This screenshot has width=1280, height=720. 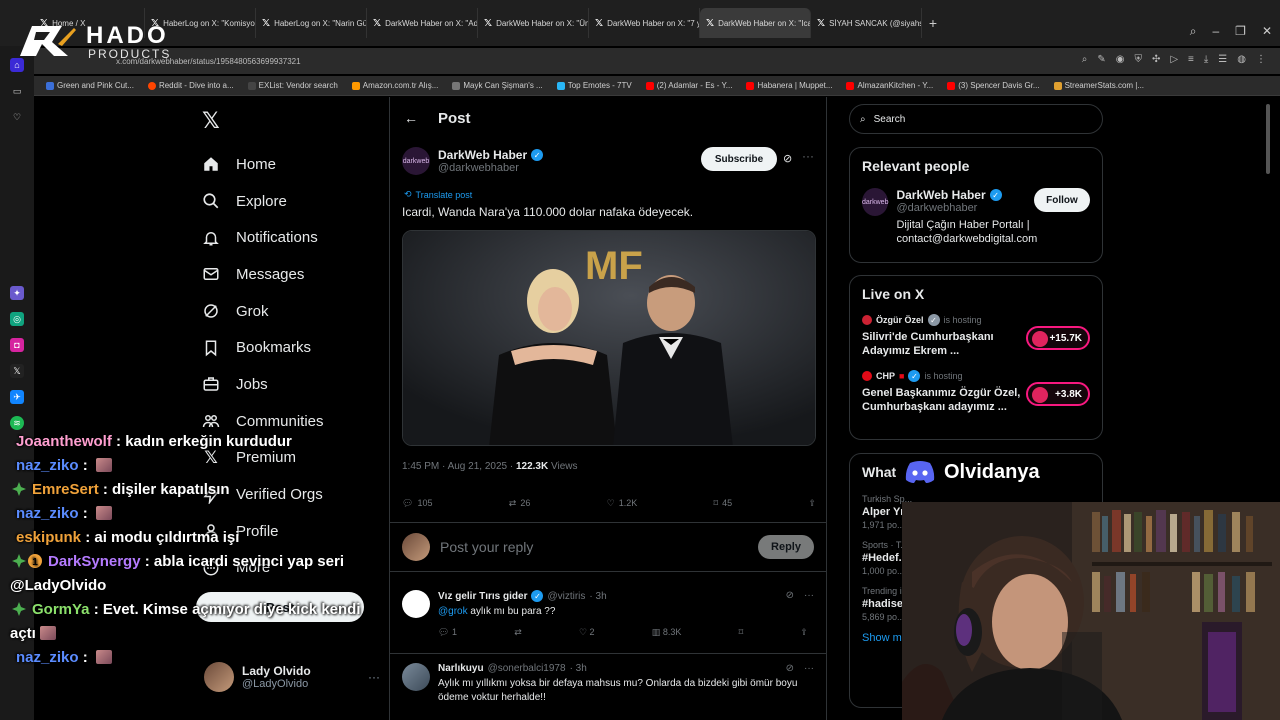 I want to click on zoom-icon: ⌕, so click(x=1085, y=59).